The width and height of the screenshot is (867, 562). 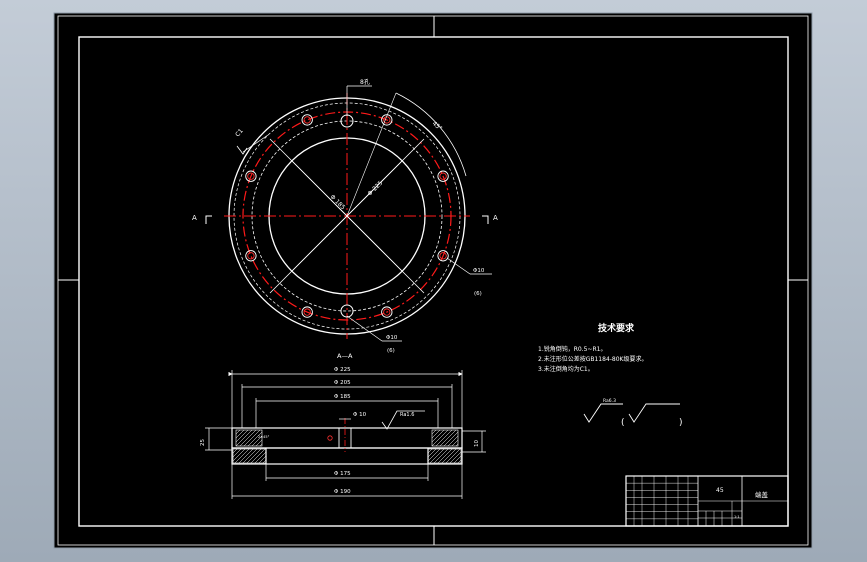 I want to click on notes-title: 技术要求, so click(x=616, y=328).